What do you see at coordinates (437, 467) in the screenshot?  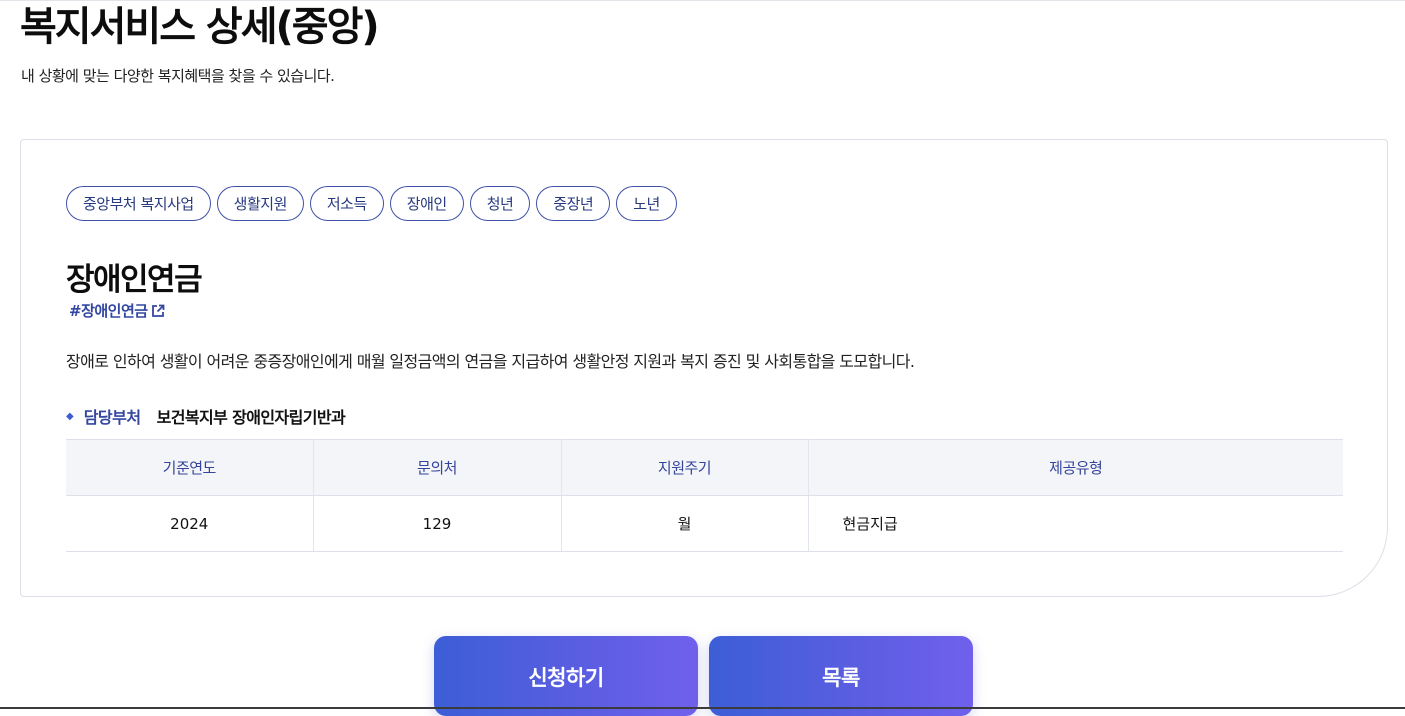 I see `header-contact: 문의처` at bounding box center [437, 467].